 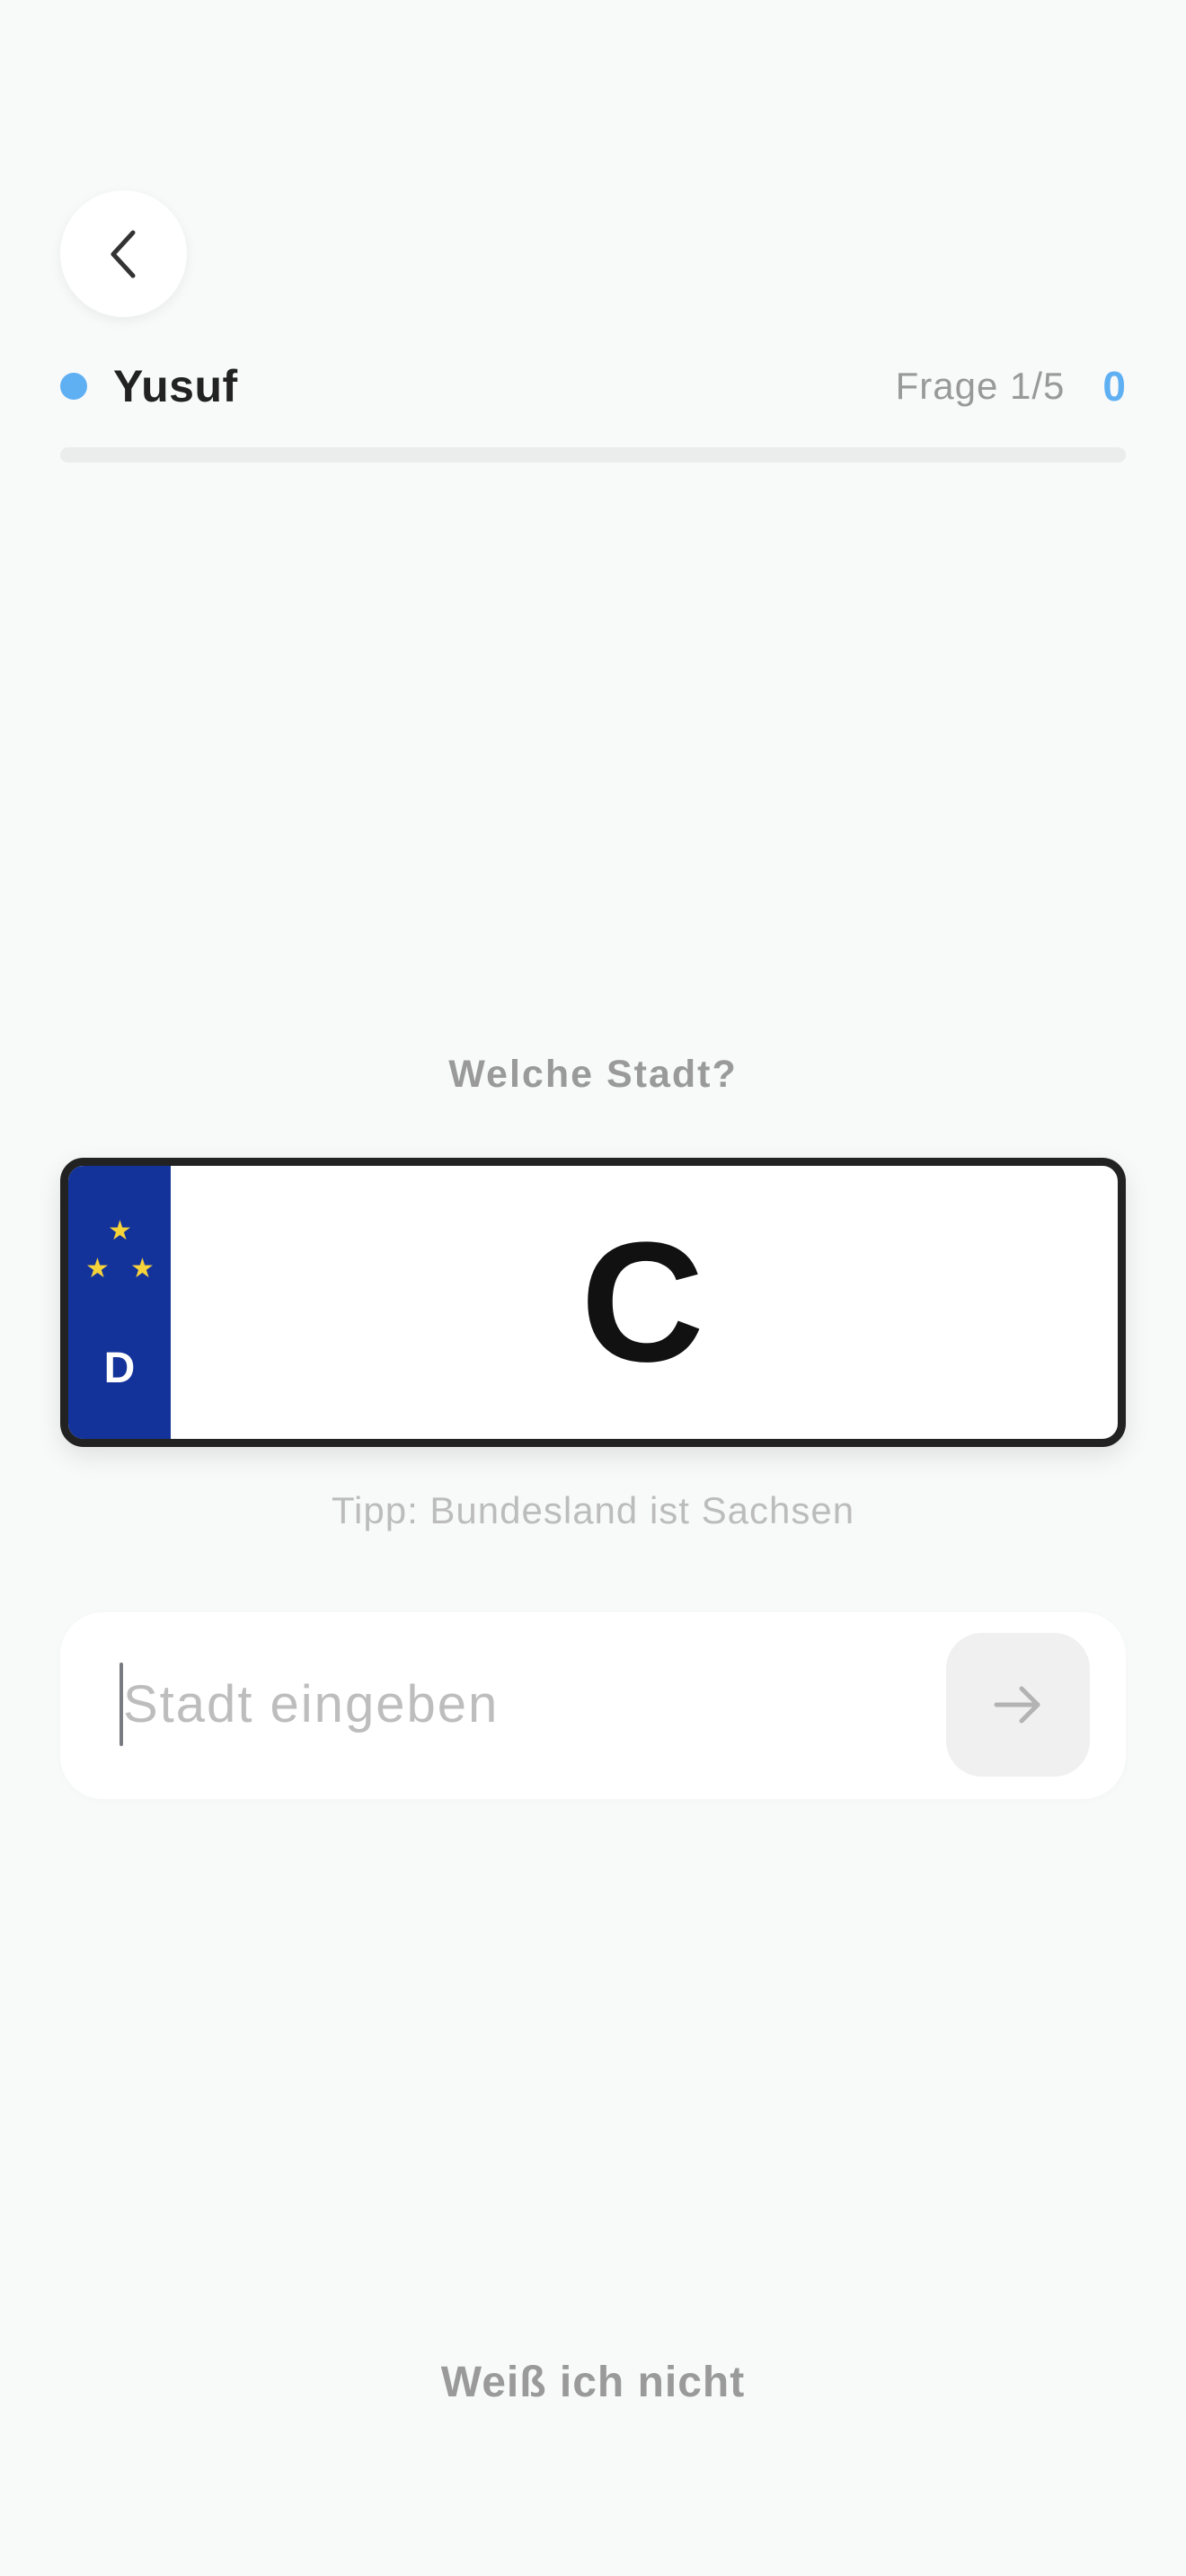 I want to click on license-plate: ★ ★ ★ D C, so click(x=593, y=1302).